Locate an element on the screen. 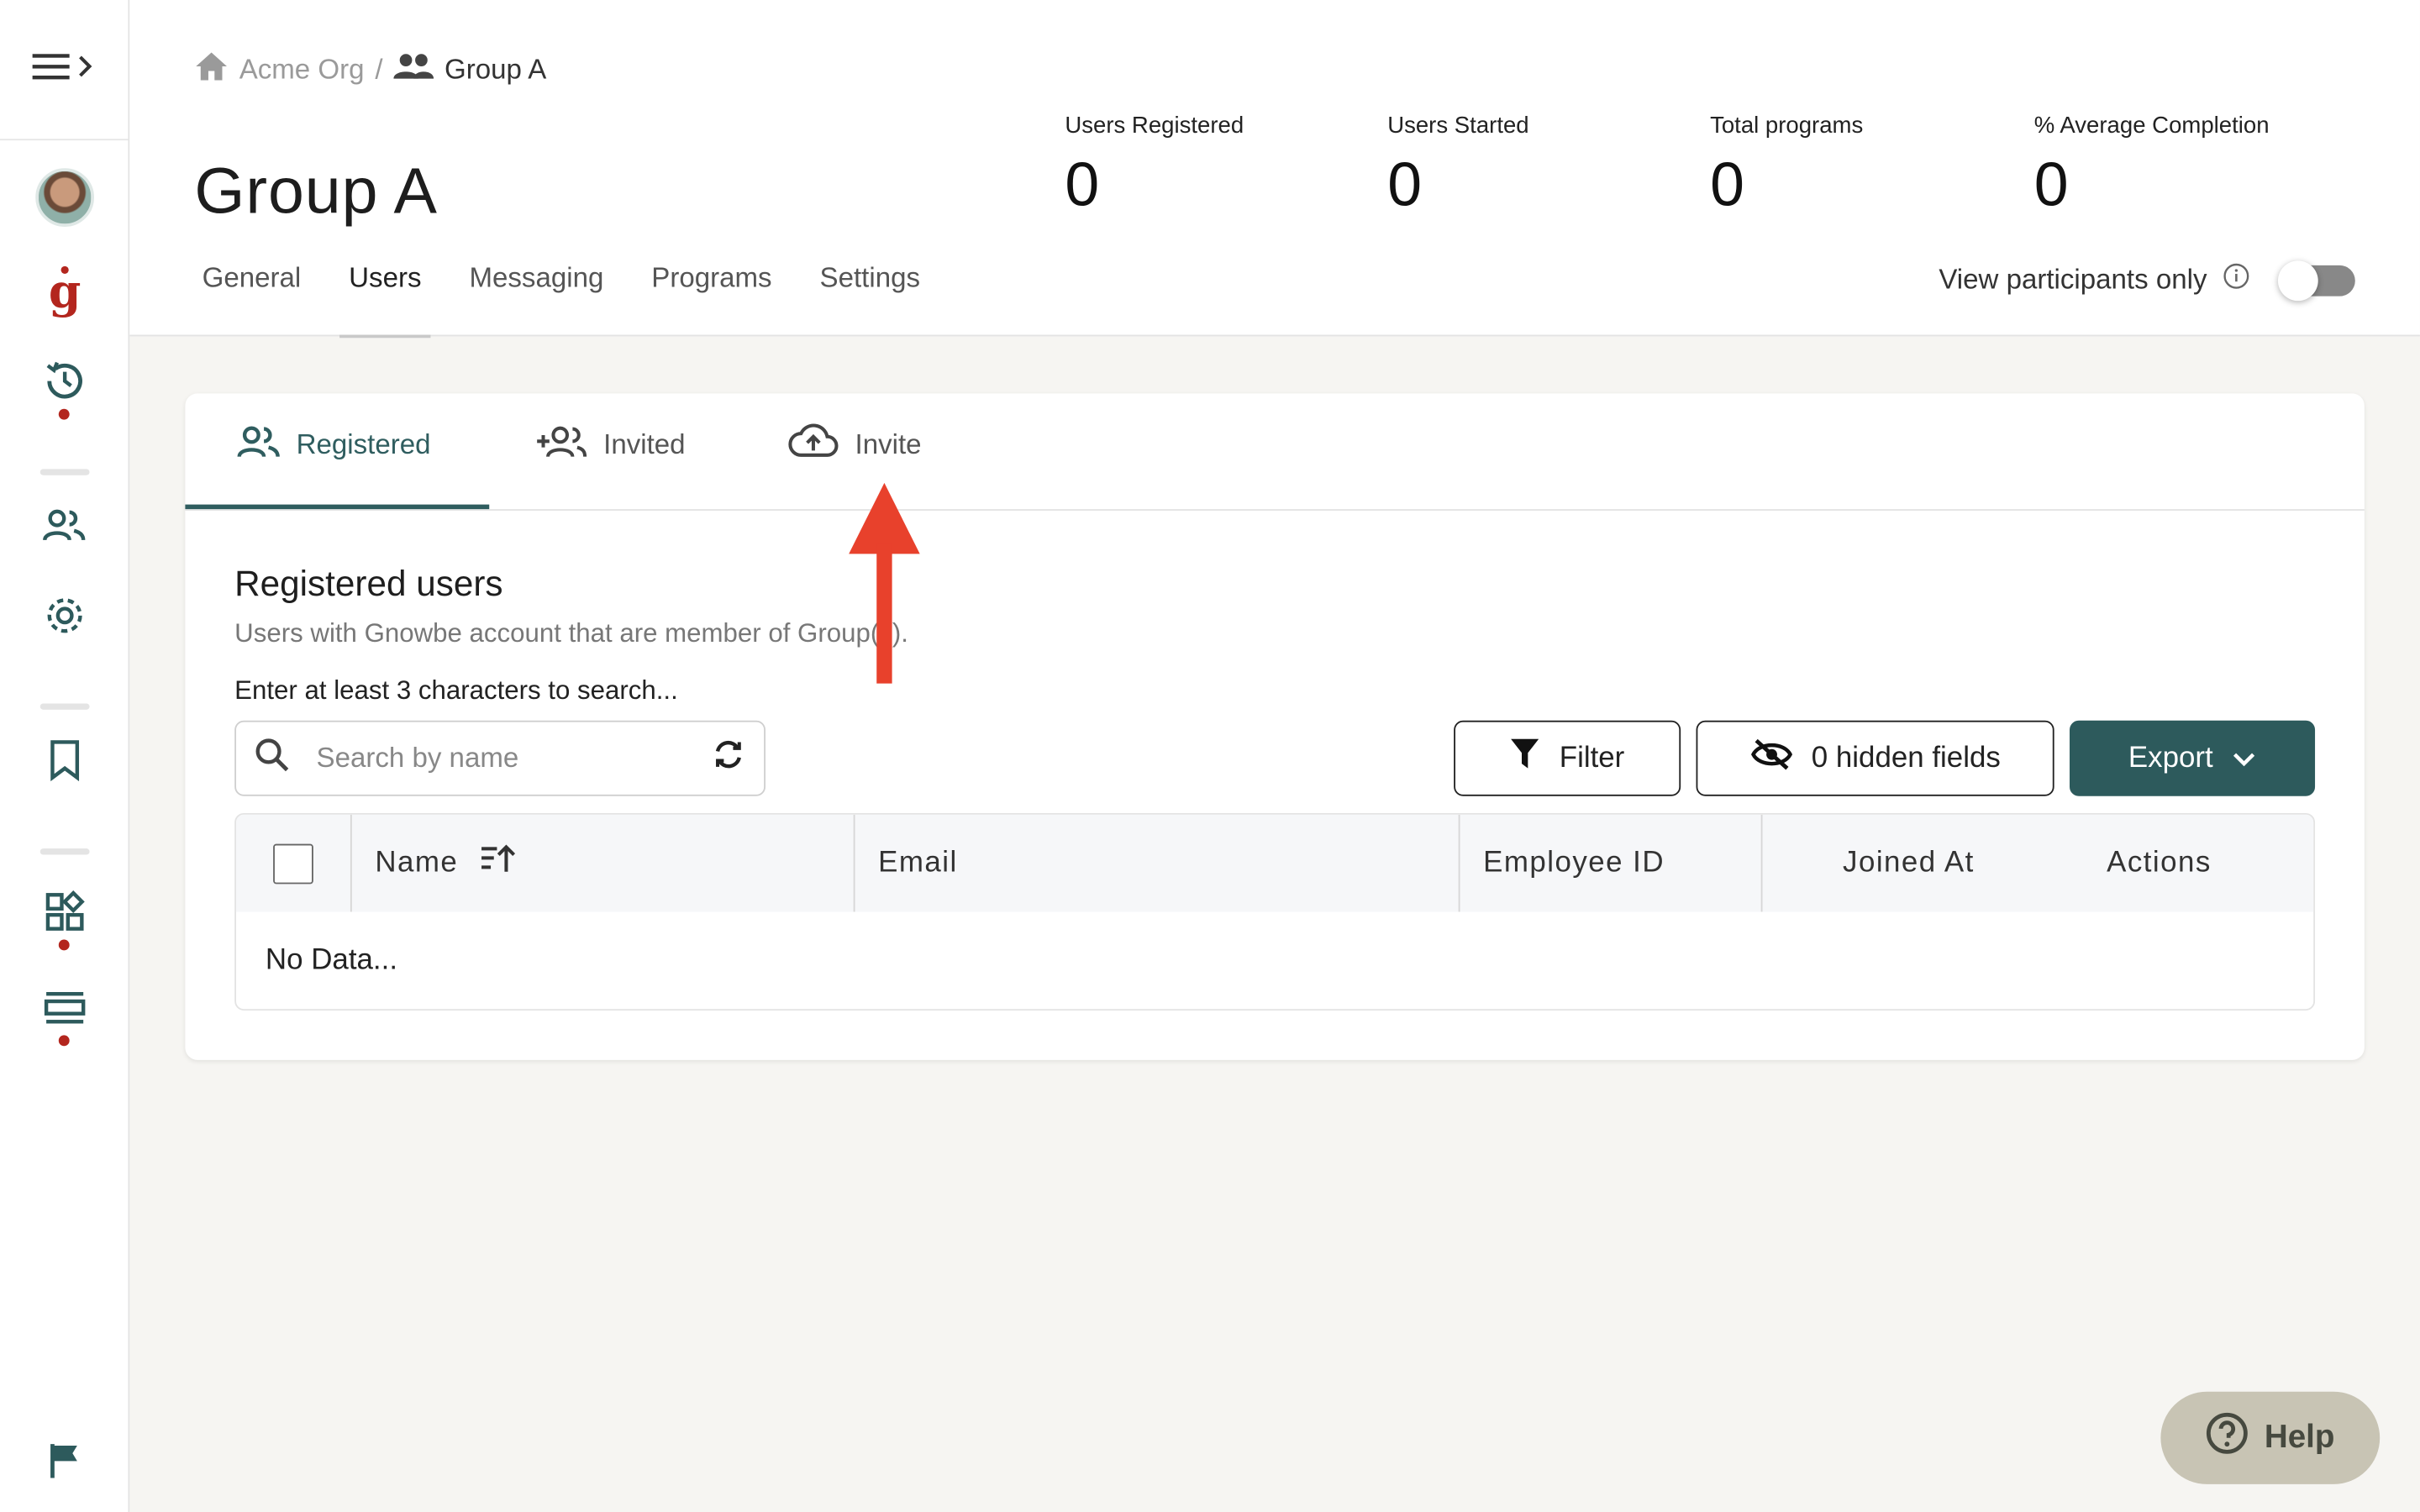 The image size is (2420, 1512). help-label: Help is located at coordinates (2299, 1437).